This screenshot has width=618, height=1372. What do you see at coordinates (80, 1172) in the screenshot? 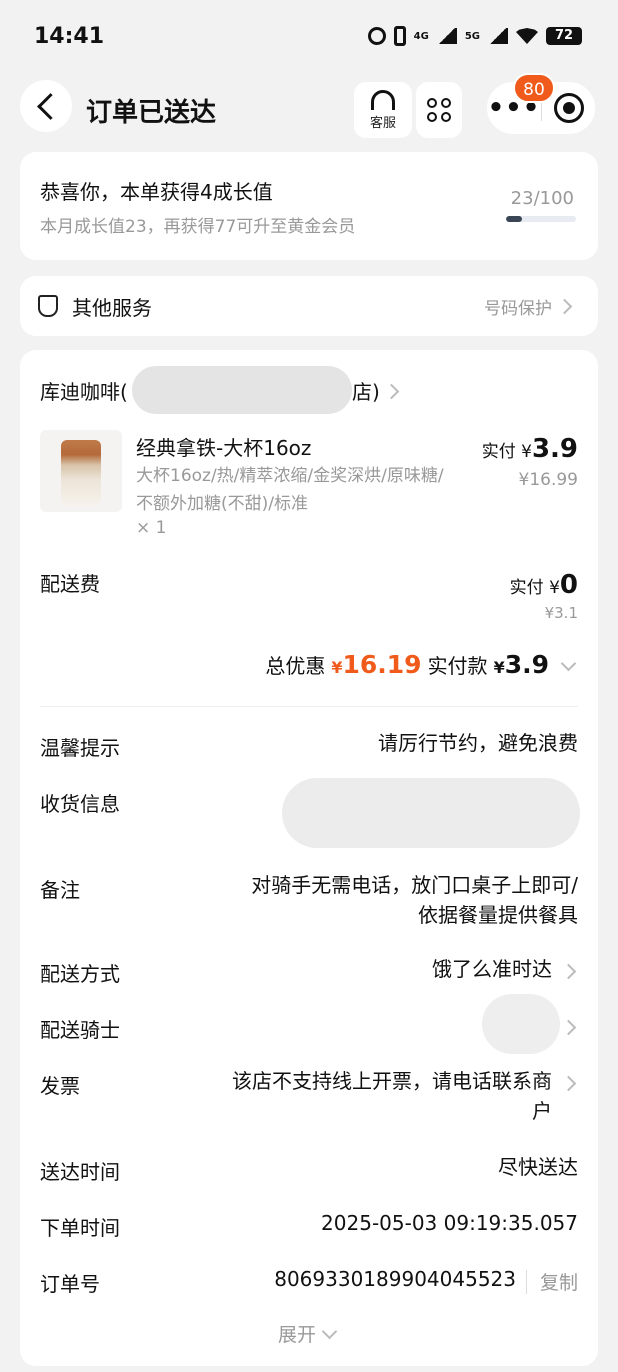
I see `arrive-time-label: 送达时间` at bounding box center [80, 1172].